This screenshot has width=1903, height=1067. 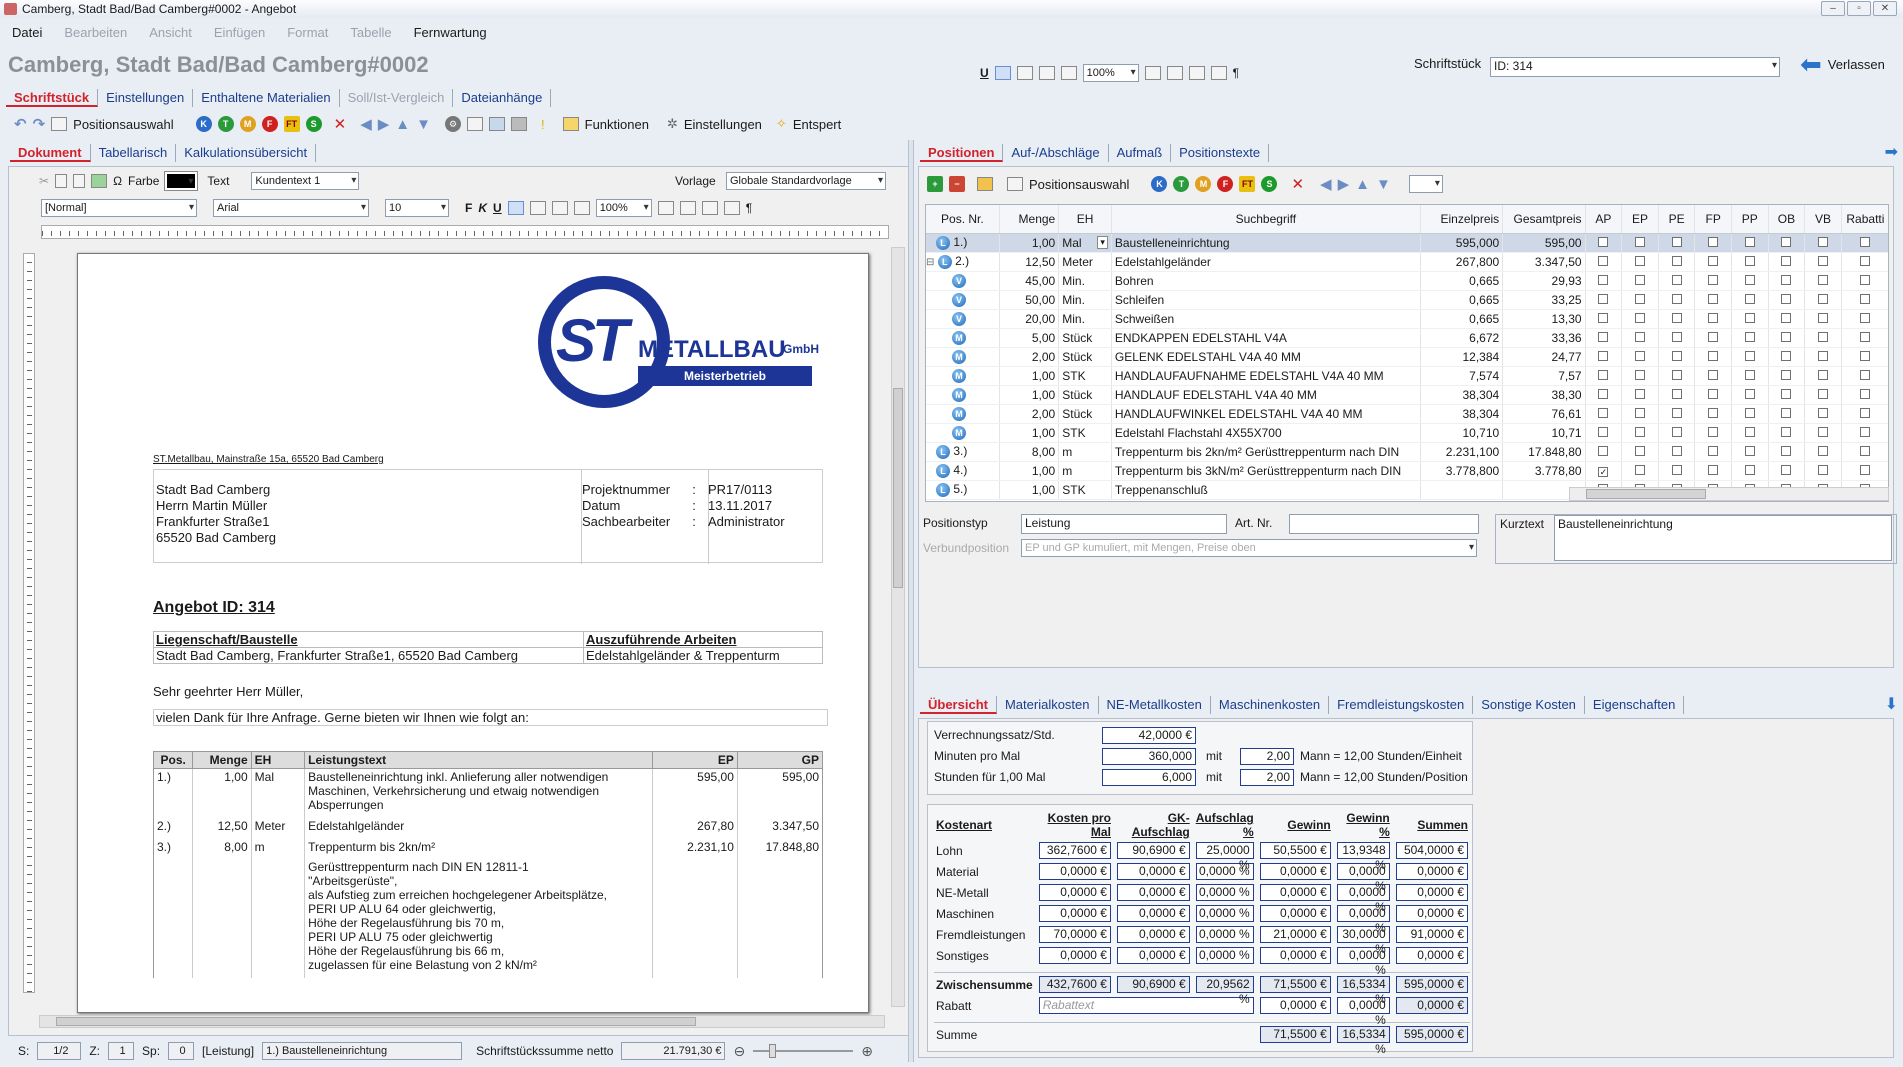 I want to click on font-select: Arial, so click(x=291, y=208).